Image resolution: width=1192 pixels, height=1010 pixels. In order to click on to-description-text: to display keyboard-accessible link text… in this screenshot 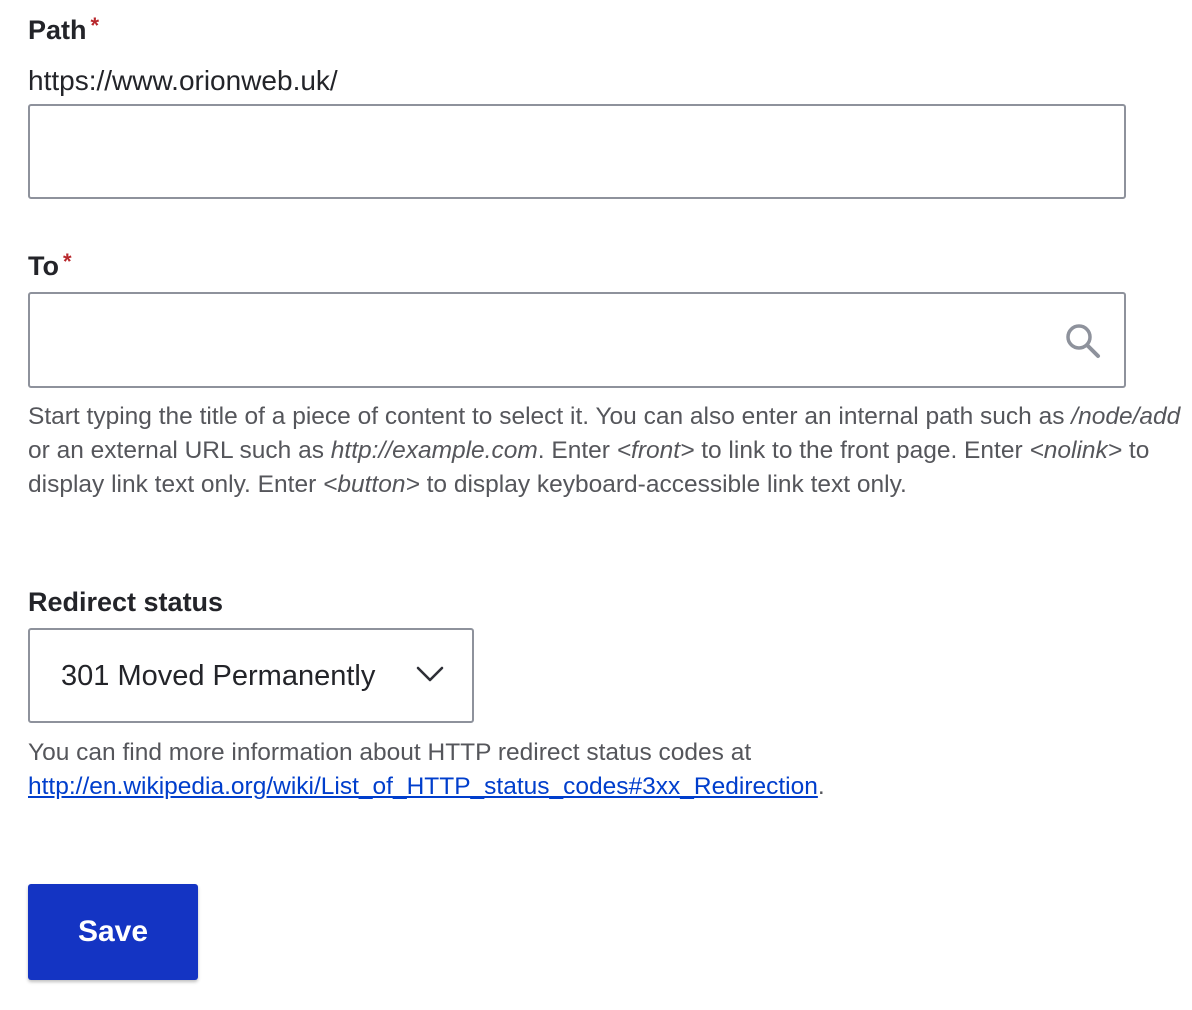, I will do `click(663, 484)`.